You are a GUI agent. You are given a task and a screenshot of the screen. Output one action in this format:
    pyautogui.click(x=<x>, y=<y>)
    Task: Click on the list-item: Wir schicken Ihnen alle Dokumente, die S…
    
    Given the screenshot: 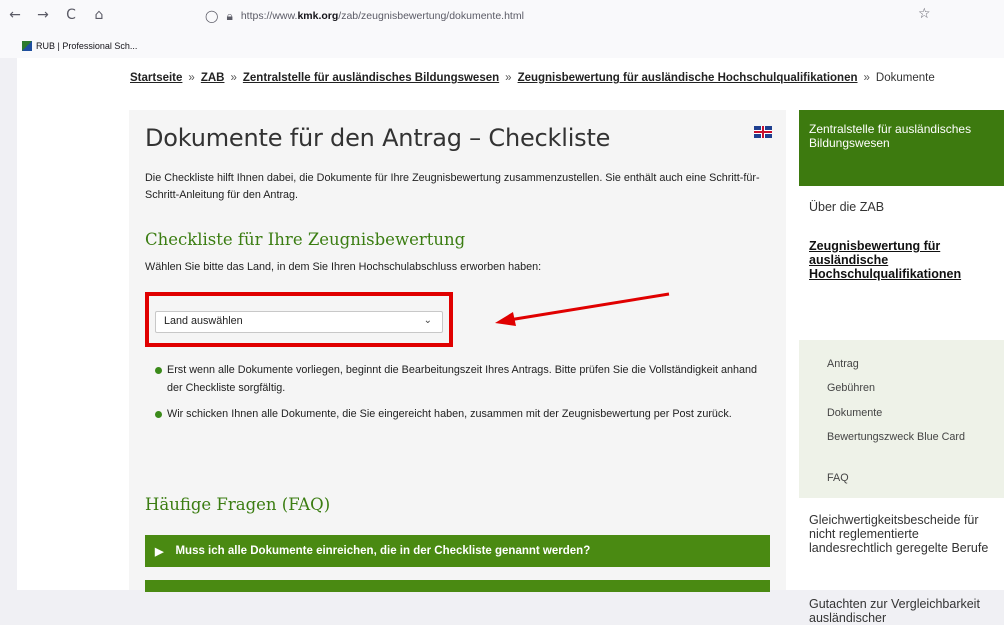 What is the action you would take?
    pyautogui.click(x=462, y=415)
    